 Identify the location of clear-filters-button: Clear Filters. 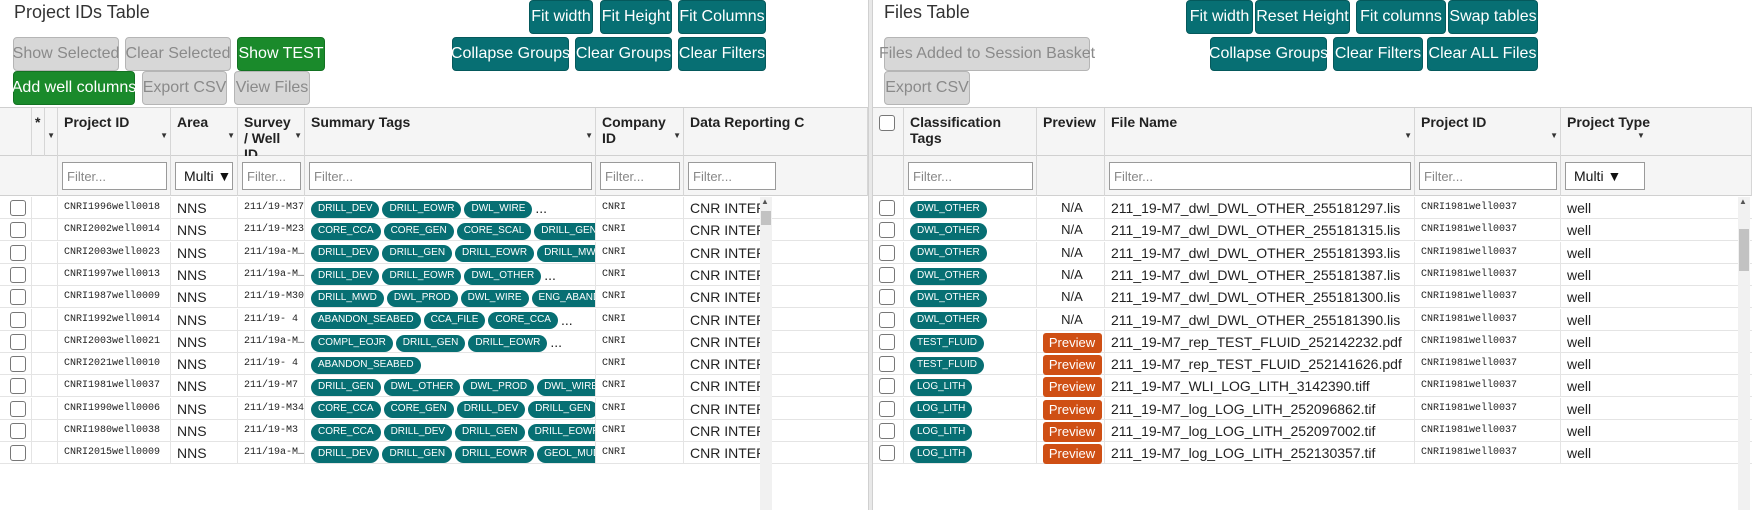
(722, 54).